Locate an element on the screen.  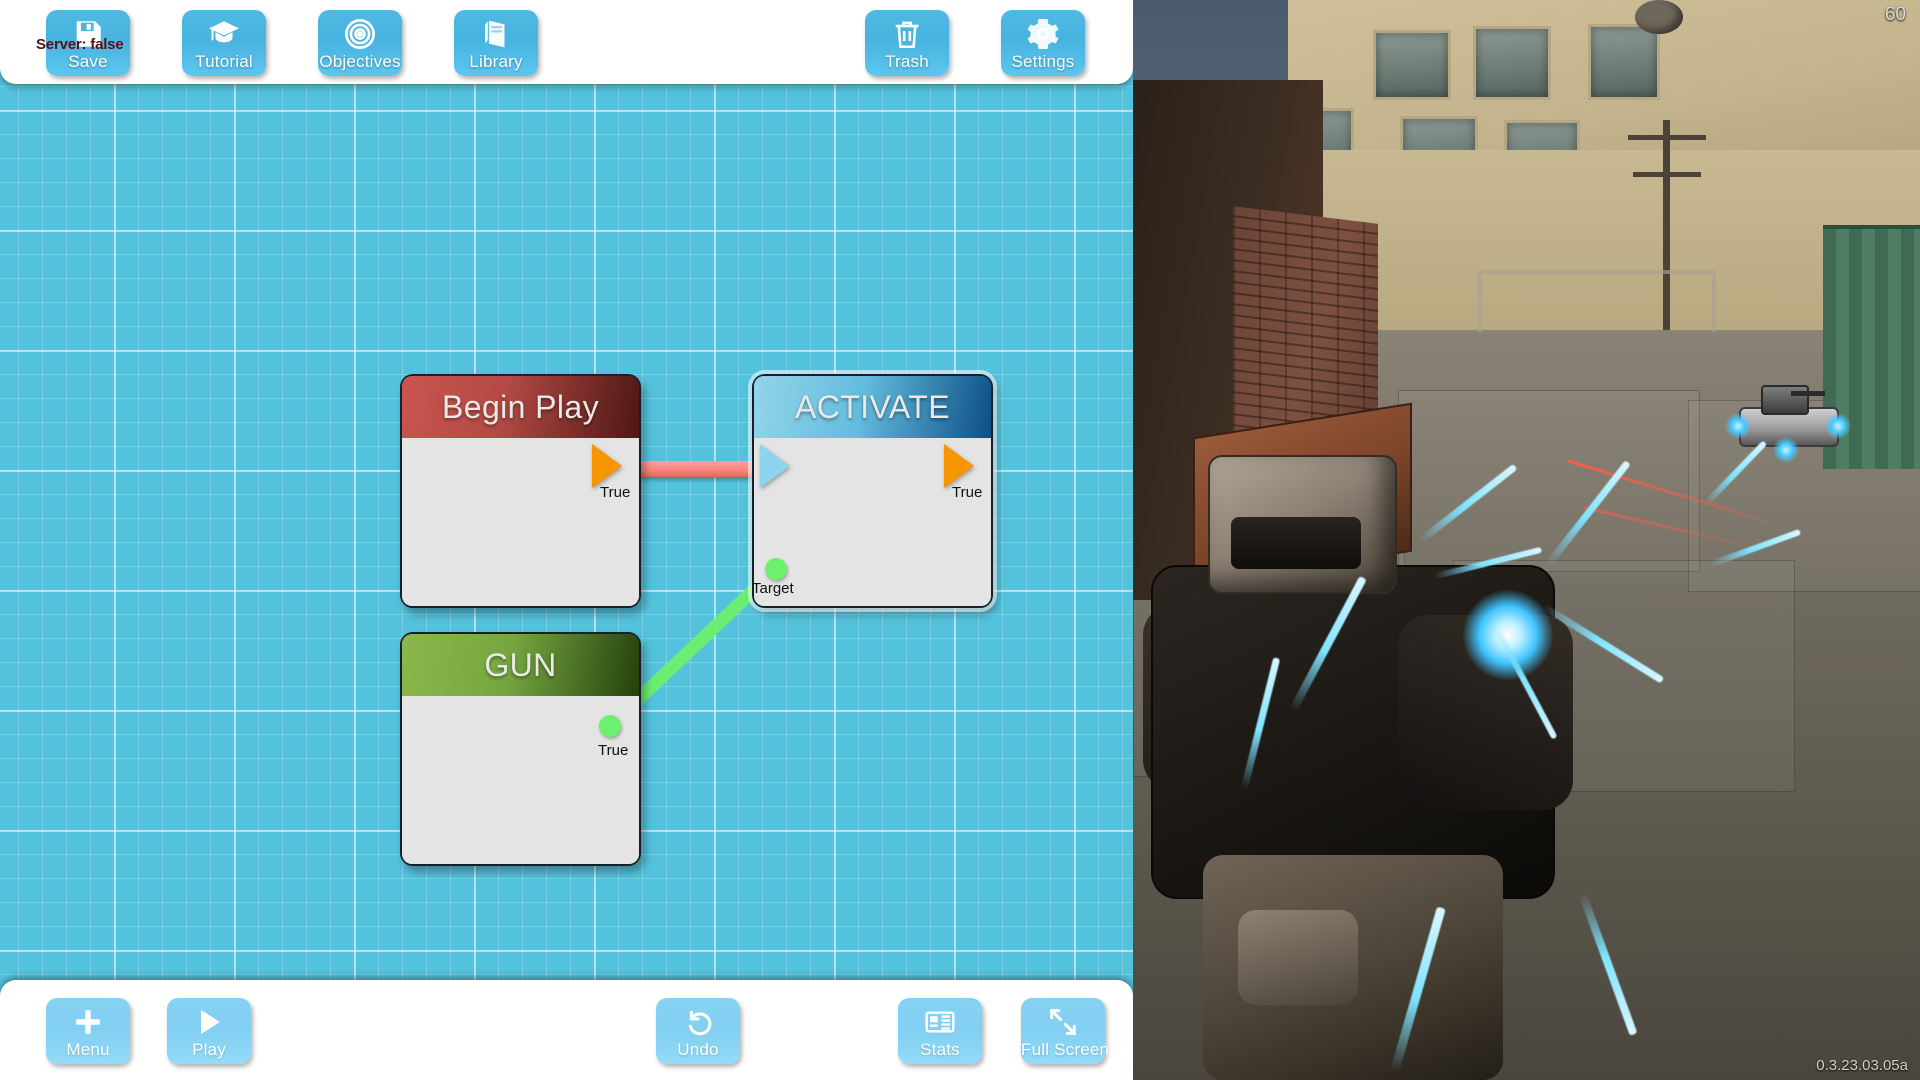
editor-bottom-toolbar: Menu Play Undo Stats Full Screen is located at coordinates (566, 1030).